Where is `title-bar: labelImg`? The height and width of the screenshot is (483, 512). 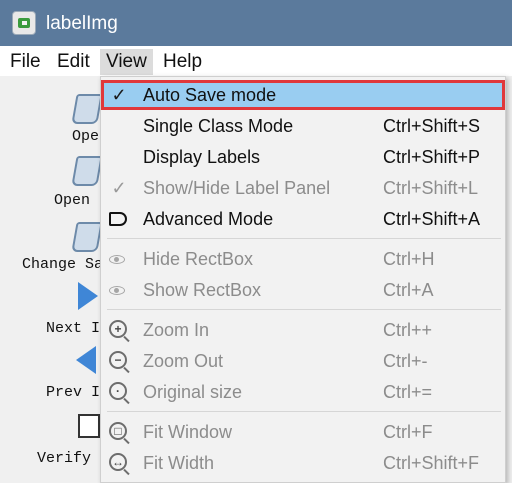
title-bar: labelImg is located at coordinates (256, 23).